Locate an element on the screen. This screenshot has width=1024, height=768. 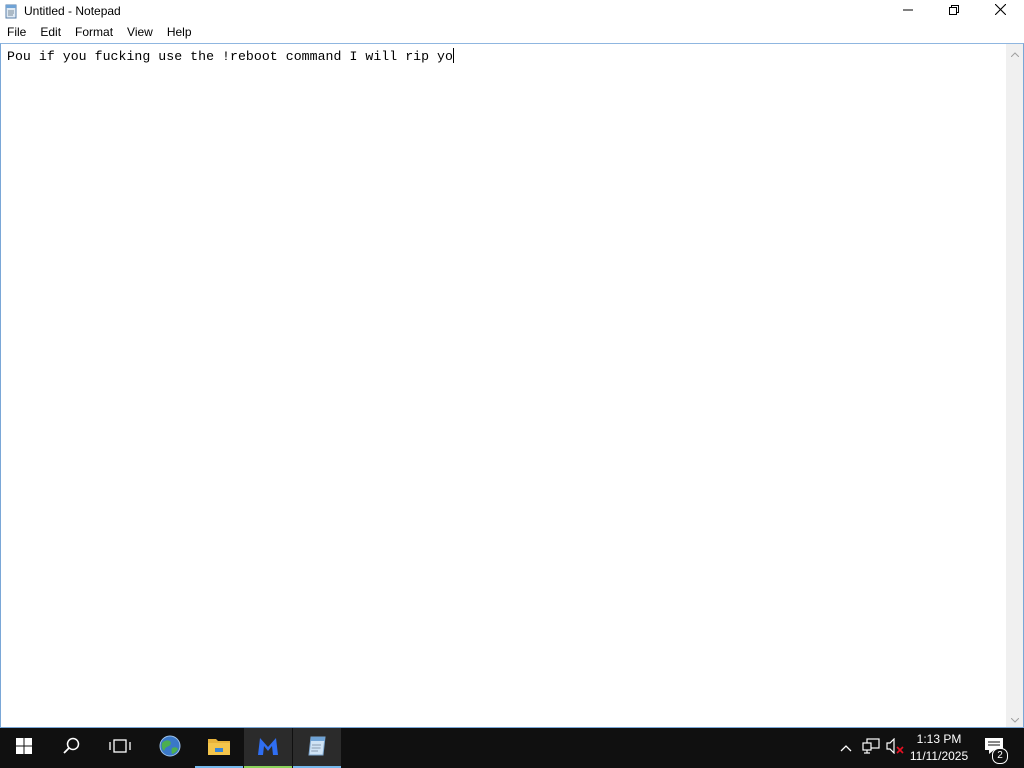
taskbar-file-explorer is located at coordinates (219, 748).